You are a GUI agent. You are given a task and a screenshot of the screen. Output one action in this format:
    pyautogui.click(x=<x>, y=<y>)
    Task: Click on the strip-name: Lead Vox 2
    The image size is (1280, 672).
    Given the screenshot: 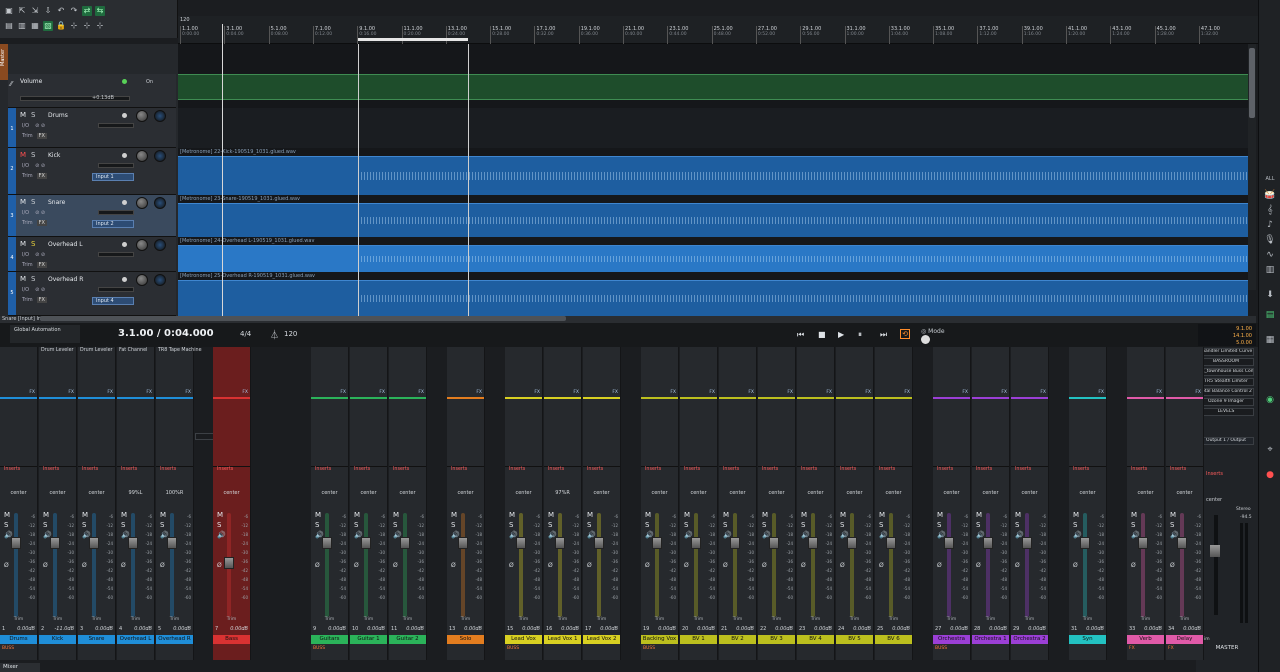 What is the action you would take?
    pyautogui.click(x=601, y=639)
    